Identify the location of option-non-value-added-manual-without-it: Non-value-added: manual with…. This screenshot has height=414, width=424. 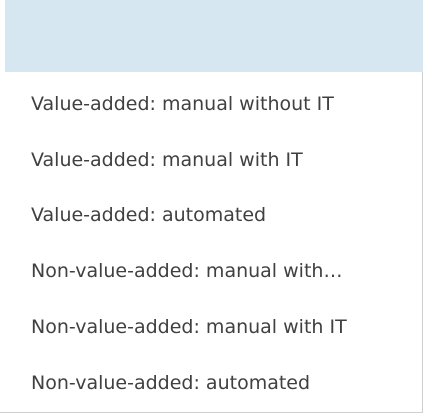
(186, 271).